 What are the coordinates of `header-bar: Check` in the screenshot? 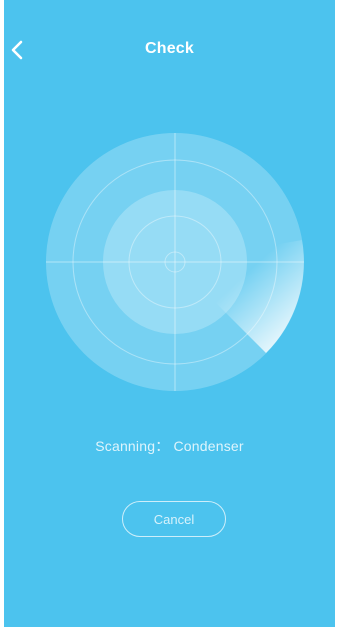 It's located at (169, 48).